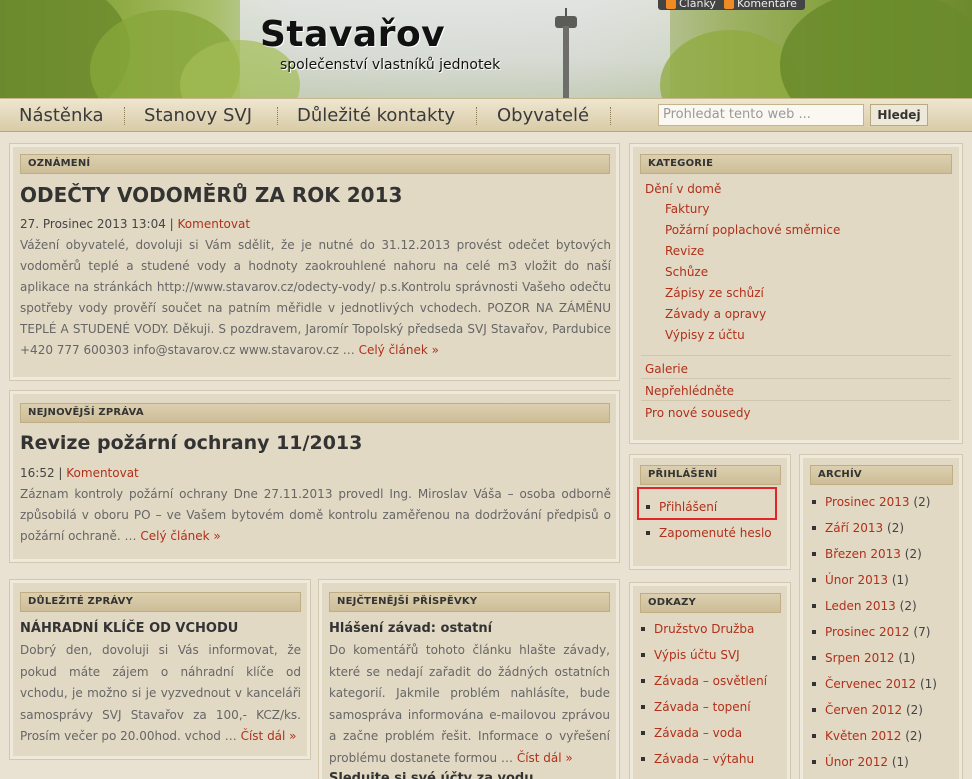  Describe the element at coordinates (860, 606) in the screenshot. I see `archive-link: Leden 2013` at that location.